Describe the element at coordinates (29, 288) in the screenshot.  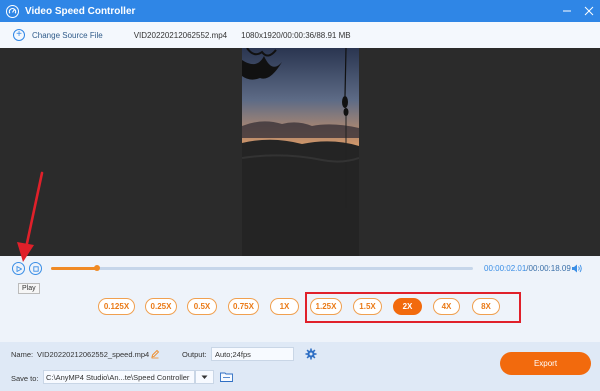
I see `play-tooltip: Play` at that location.